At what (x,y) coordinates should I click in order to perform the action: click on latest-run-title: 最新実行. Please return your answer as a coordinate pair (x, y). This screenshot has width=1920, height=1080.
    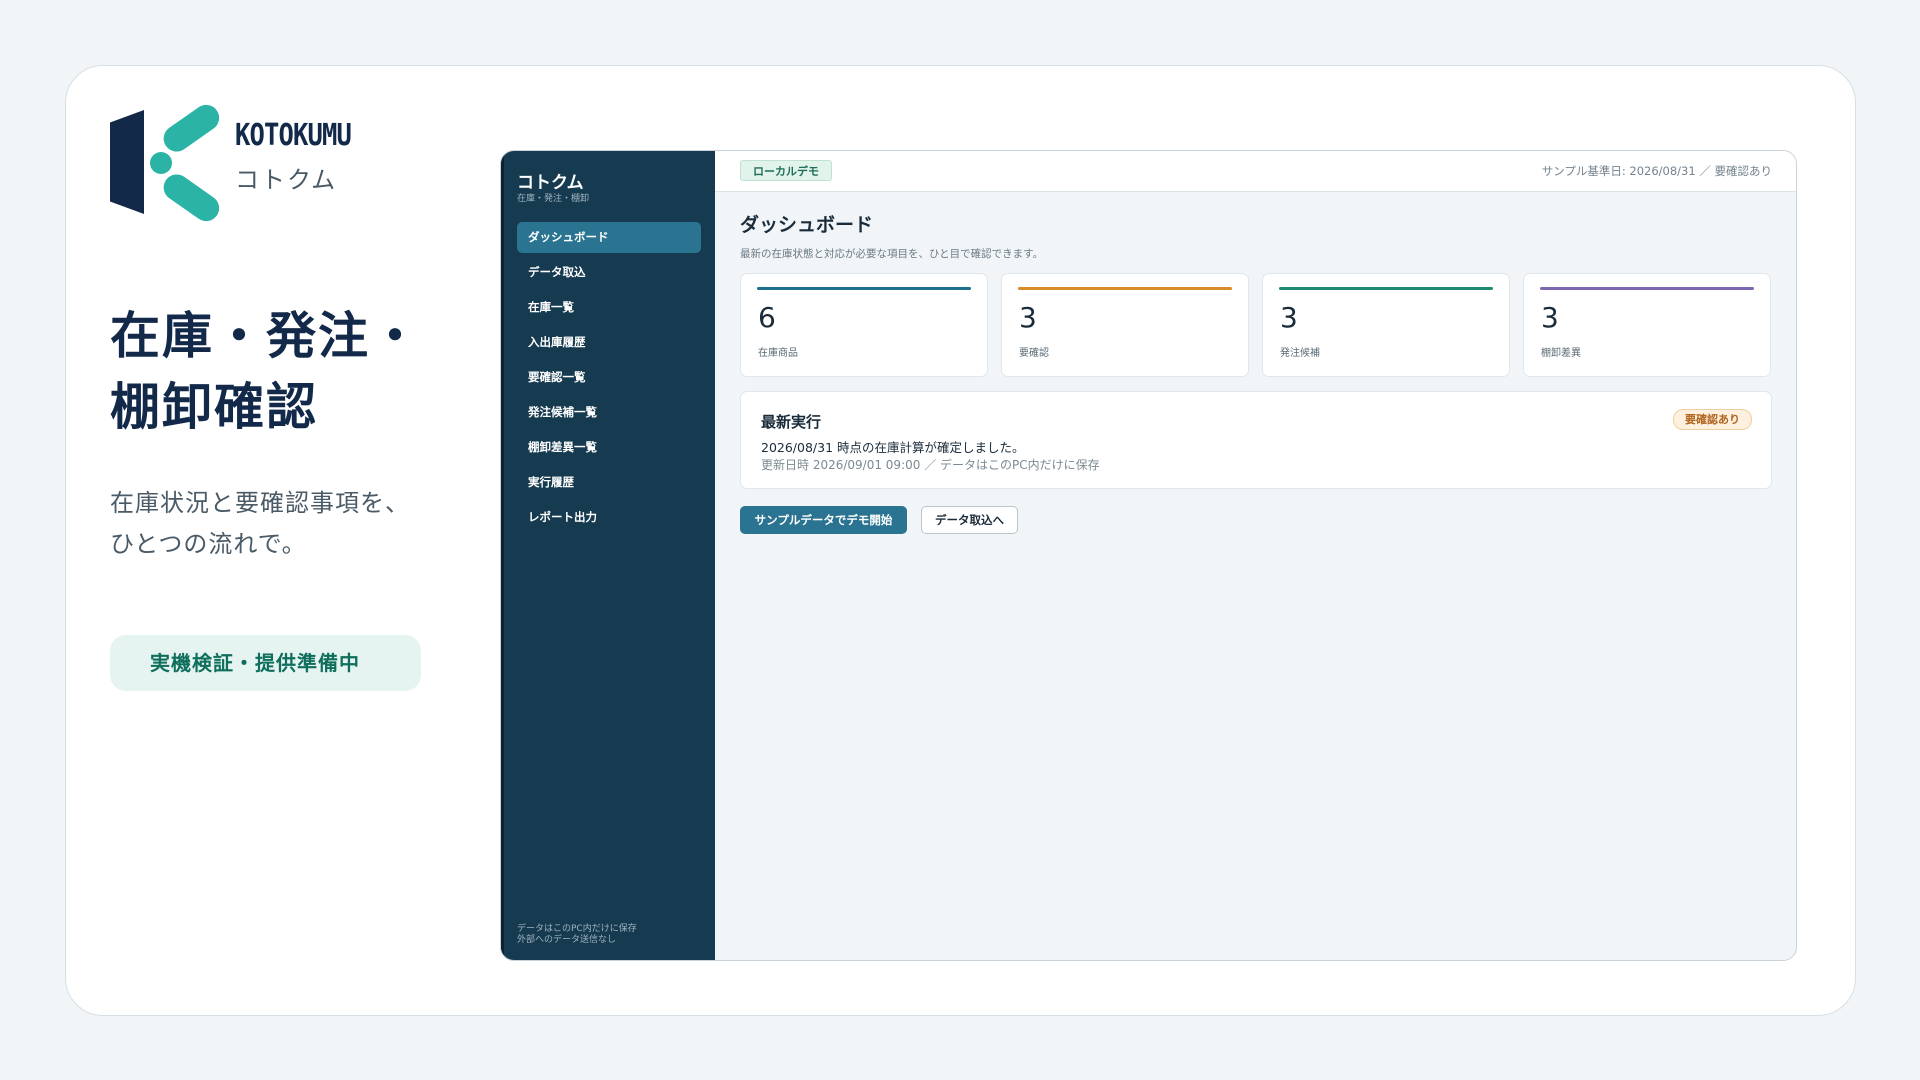
    Looking at the image, I should click on (791, 422).